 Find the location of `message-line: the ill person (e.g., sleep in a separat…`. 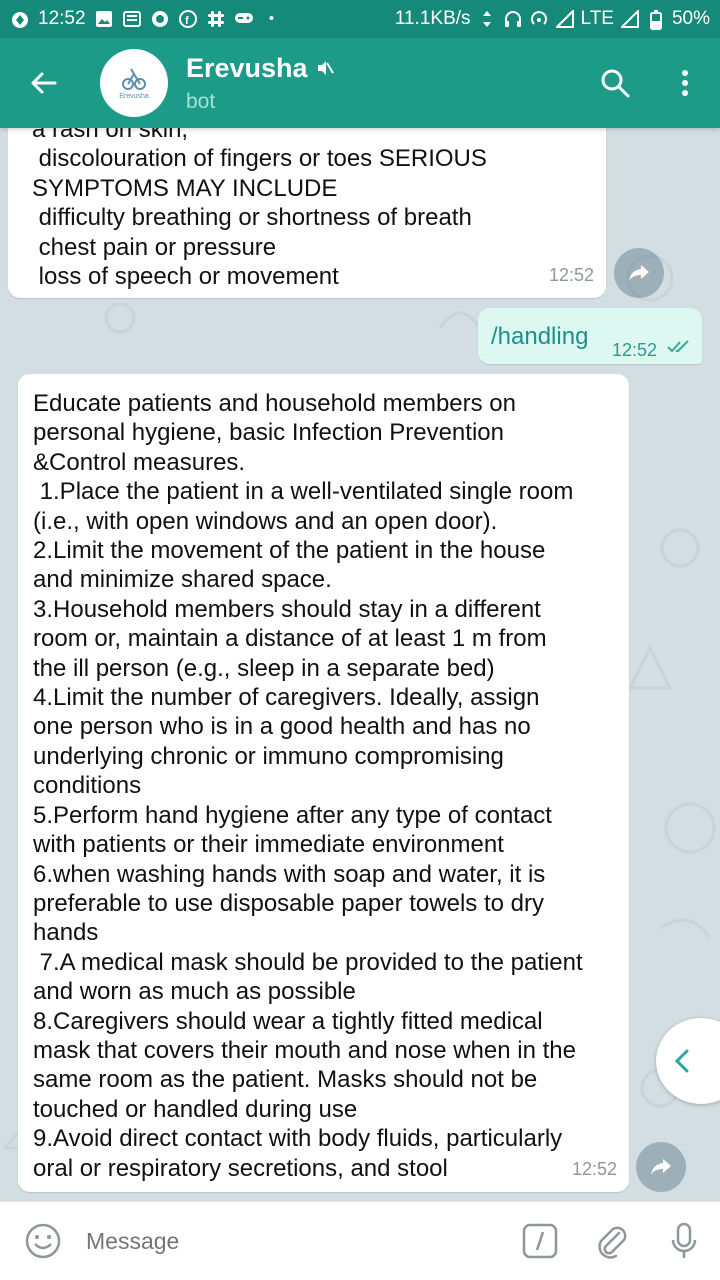

message-line: the ill person (e.g., sleep in a separat… is located at coordinates (264, 668).